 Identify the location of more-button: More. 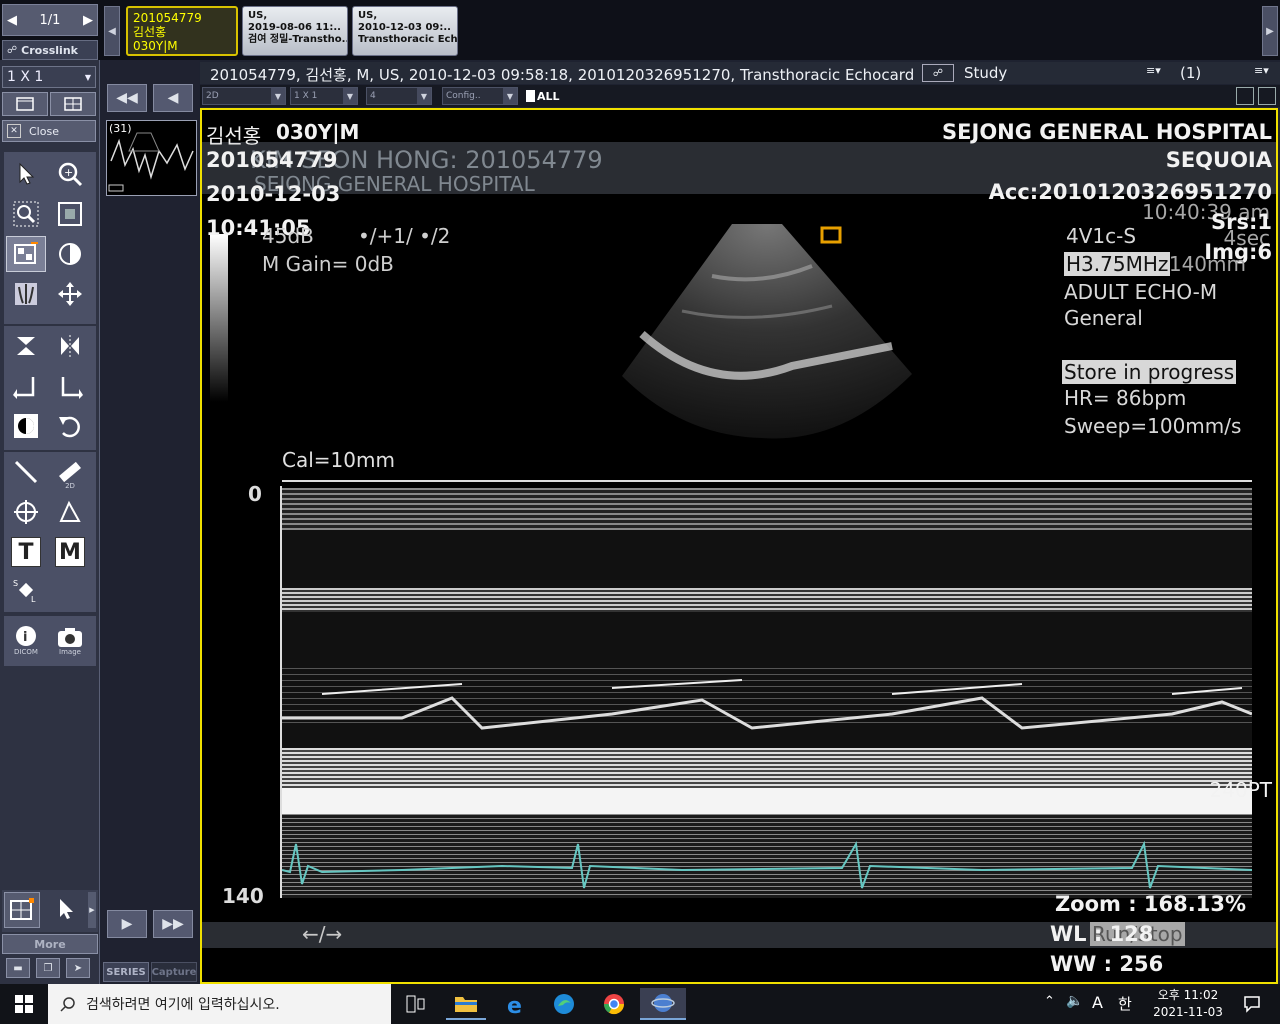
(50, 944).